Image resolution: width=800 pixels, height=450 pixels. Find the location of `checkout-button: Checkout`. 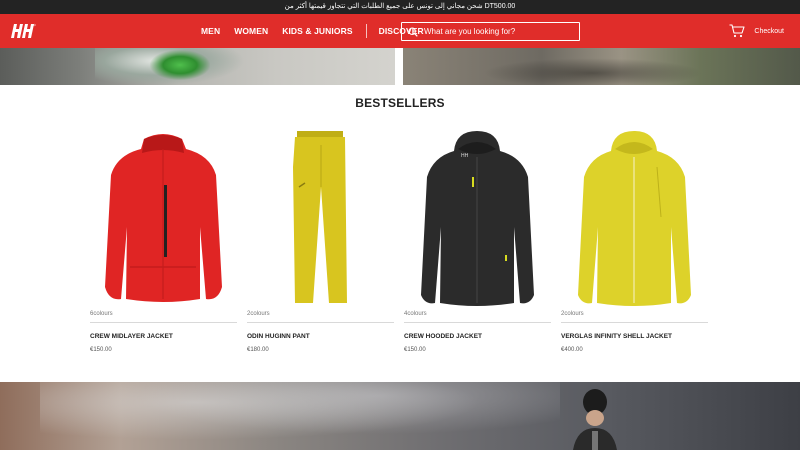

checkout-button: Checkout is located at coordinates (756, 31).